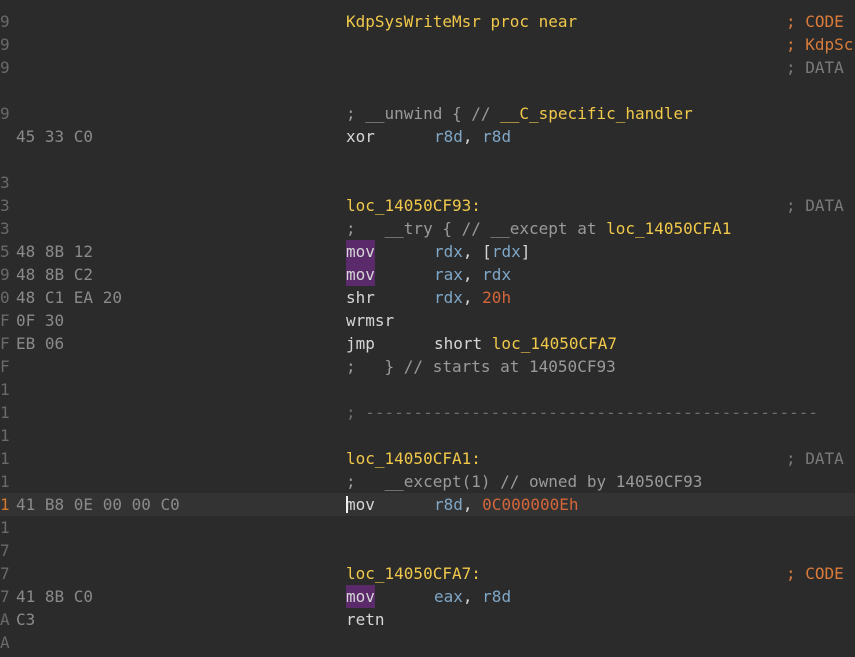  I want to click on instruction-mnemonic: jmp, so click(360, 343).